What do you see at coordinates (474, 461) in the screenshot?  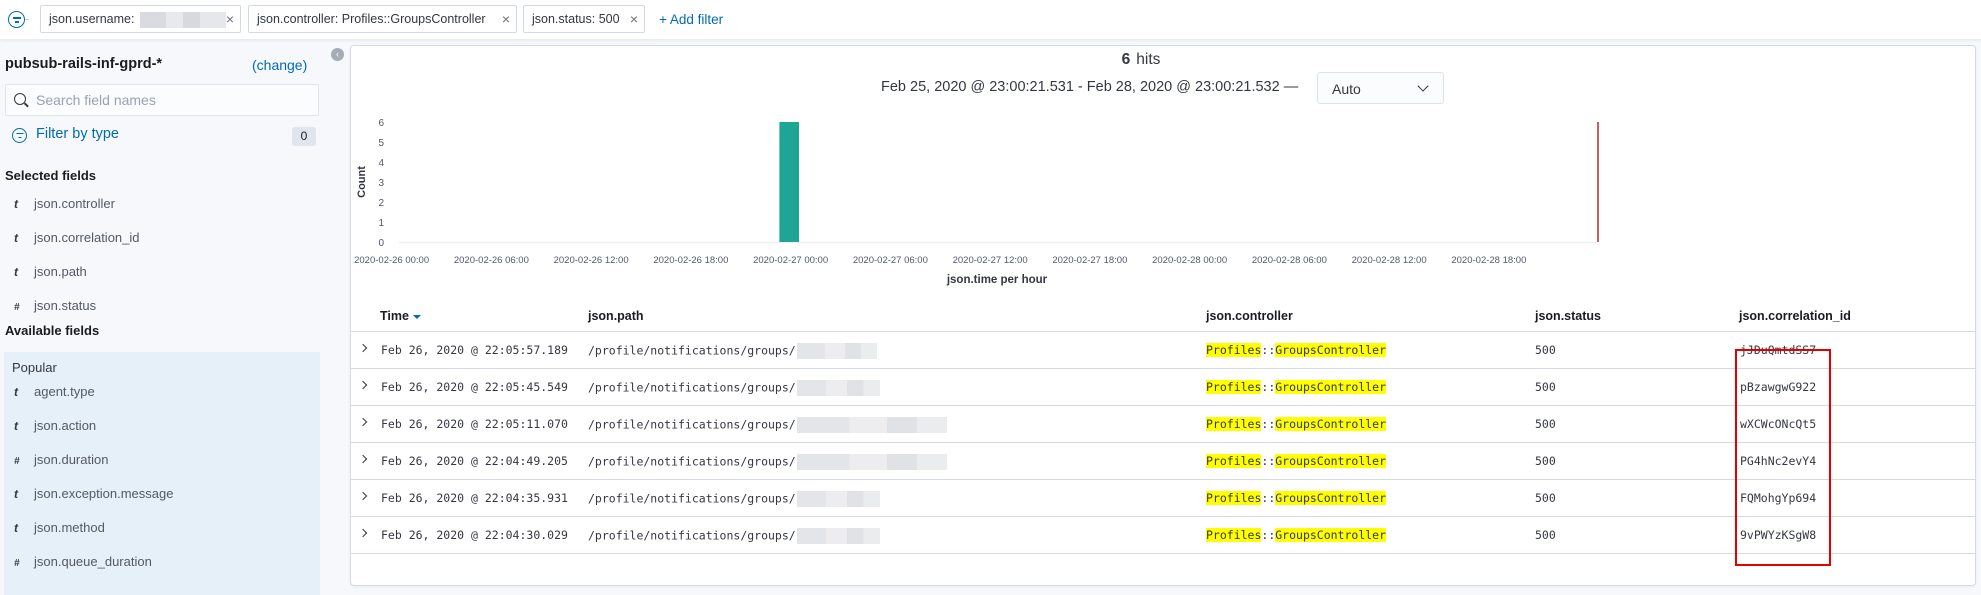 I see `cell-time: Feb 26, 2020 @ 22:04:49.205` at bounding box center [474, 461].